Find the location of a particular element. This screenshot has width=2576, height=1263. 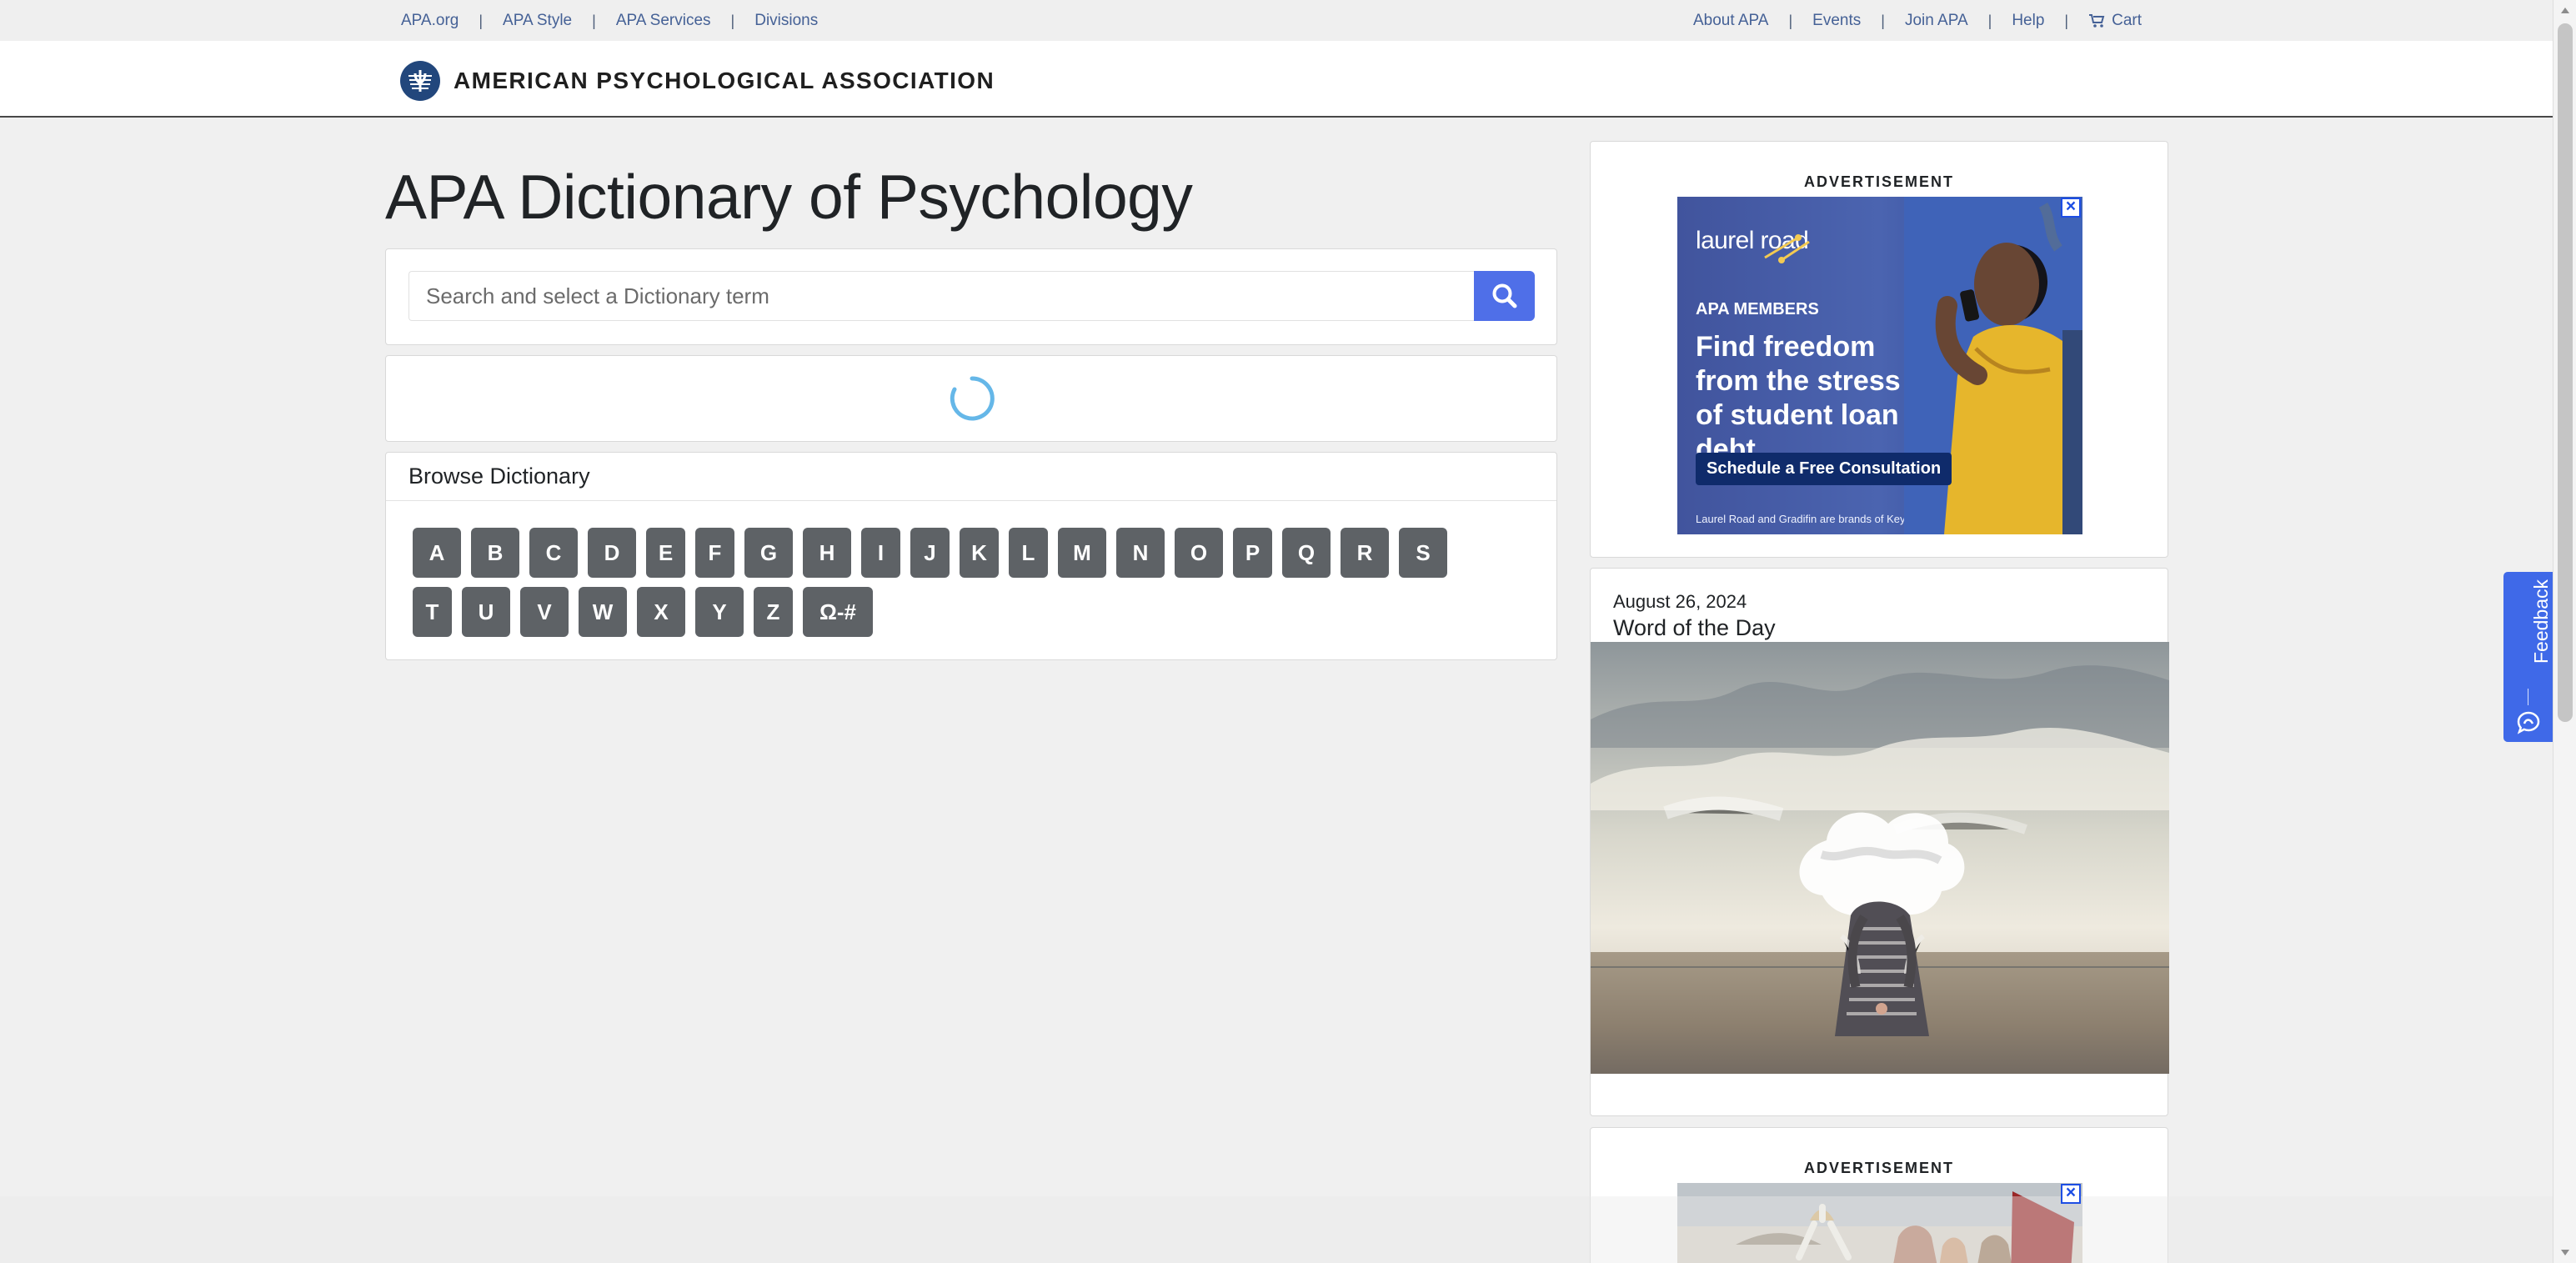

letter-button-s: S is located at coordinates (1423, 553).